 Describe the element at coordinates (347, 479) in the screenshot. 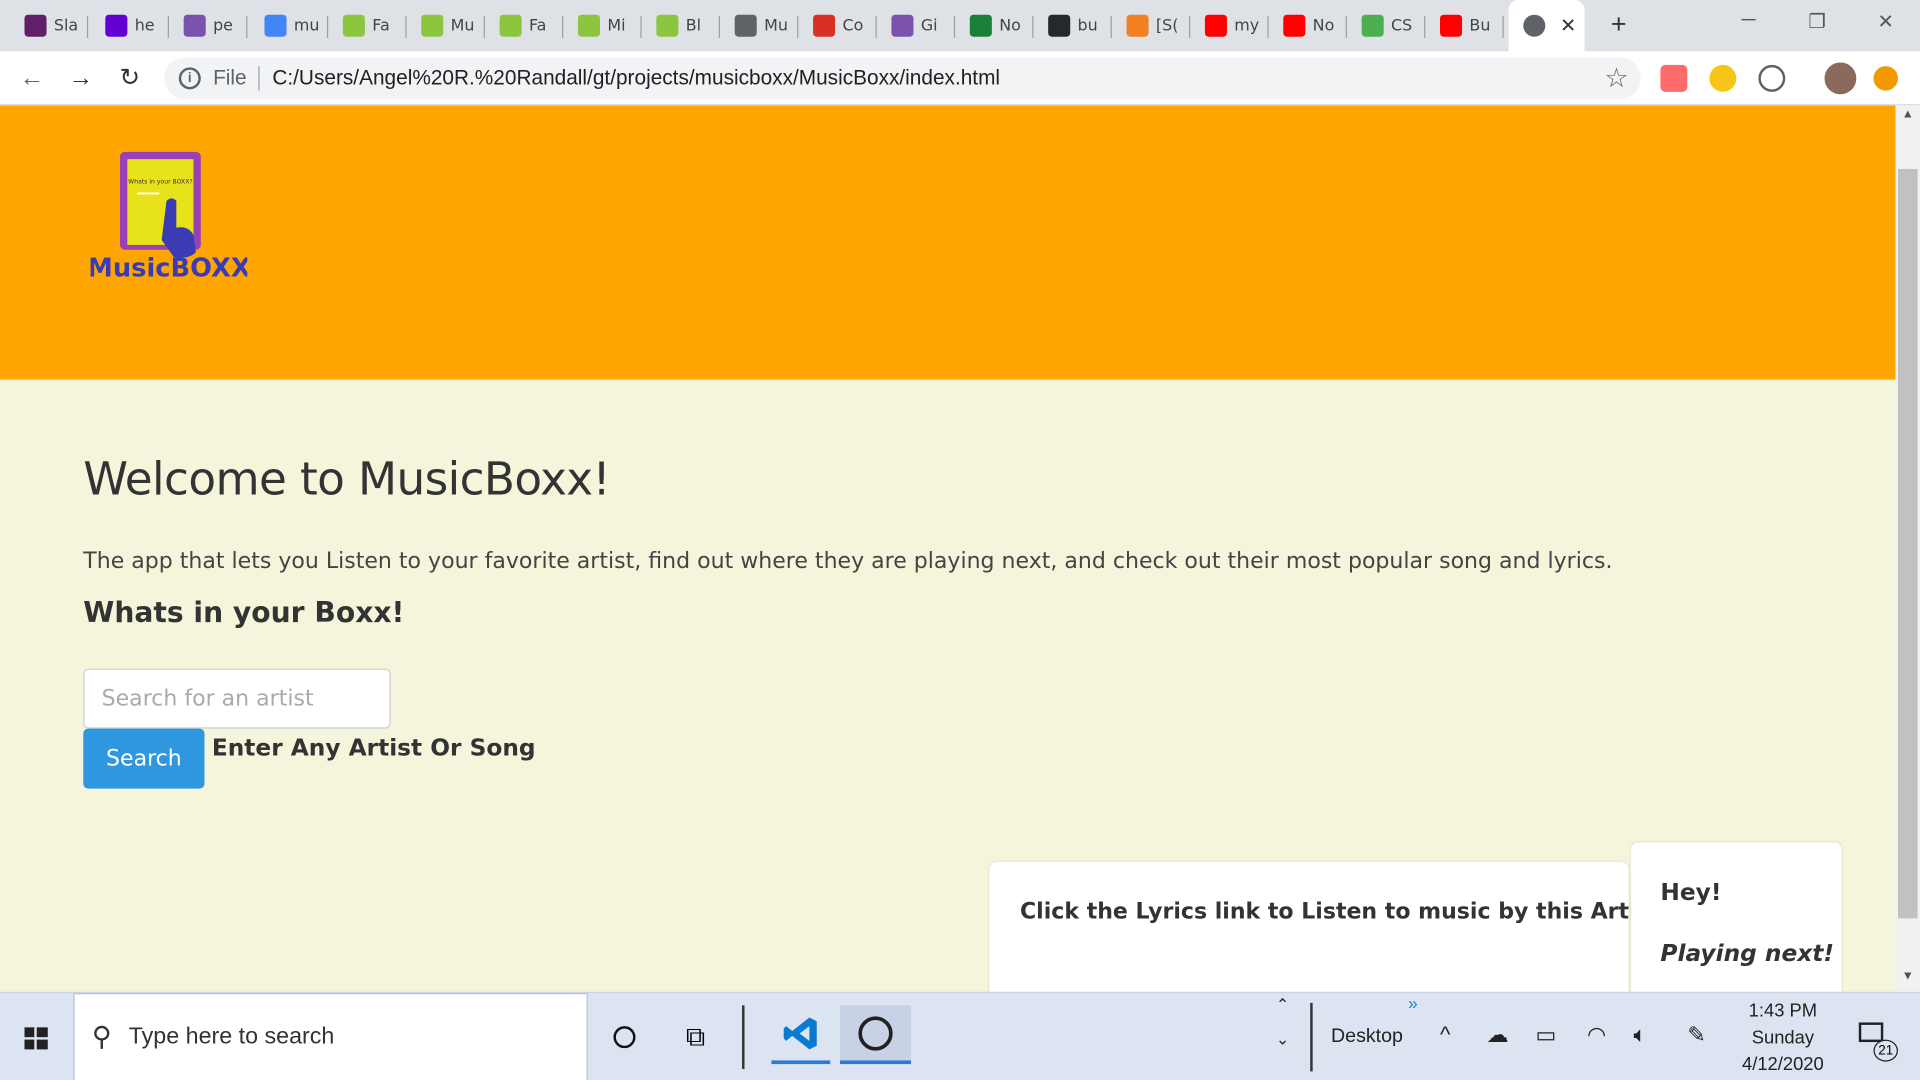

I see `page-title: Welcome to MusicBoxx!` at that location.